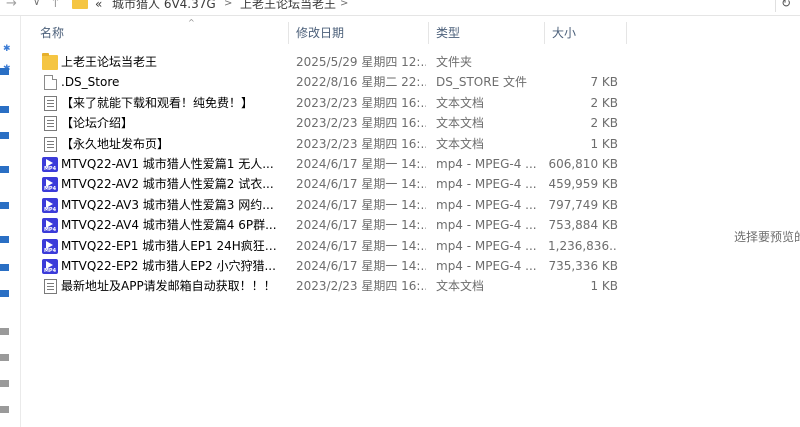 The image size is (800, 427). What do you see at coordinates (97, 123) in the screenshot?
I see `file-name: 【论坛介绍】` at bounding box center [97, 123].